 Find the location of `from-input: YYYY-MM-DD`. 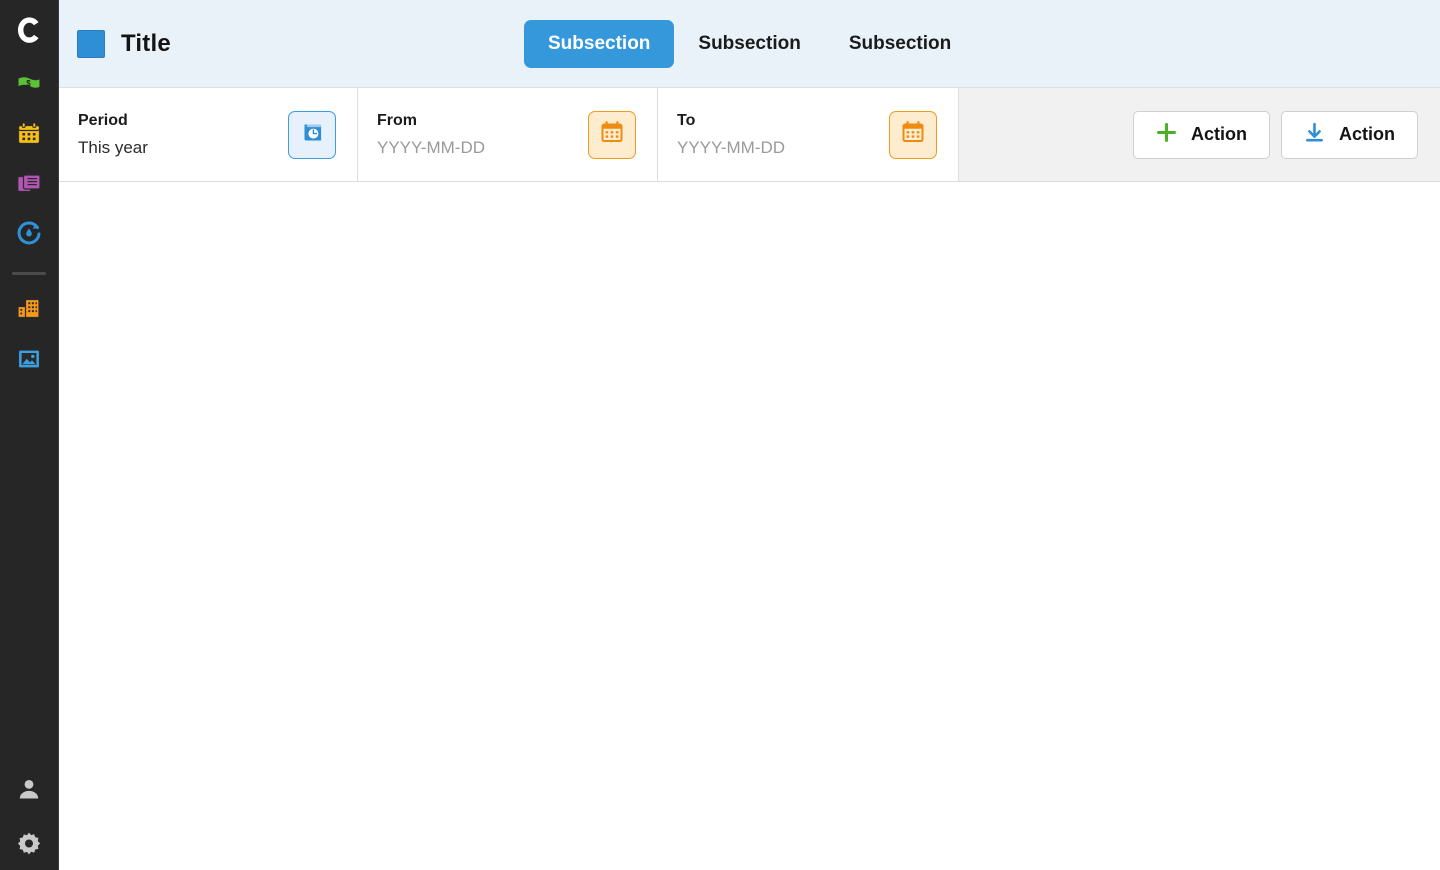

from-input: YYYY-MM-DD is located at coordinates (431, 148).